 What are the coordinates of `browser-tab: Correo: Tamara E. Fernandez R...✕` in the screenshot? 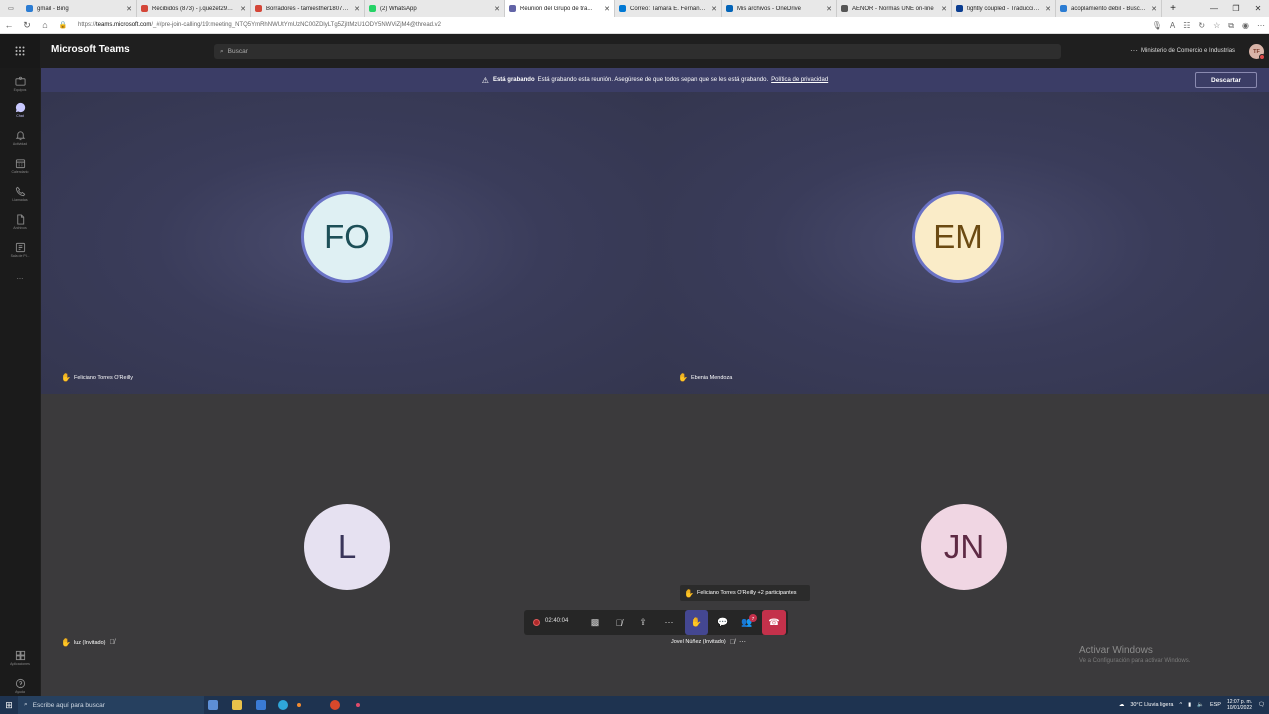 It's located at (668, 8).